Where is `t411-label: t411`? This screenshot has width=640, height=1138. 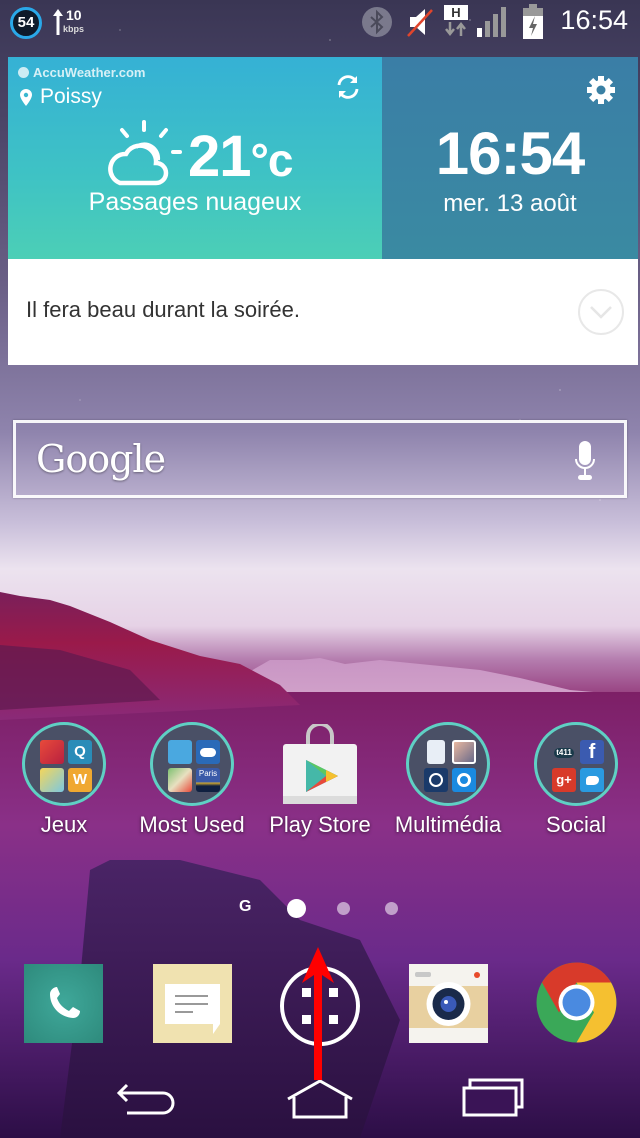 t411-label: t411 is located at coordinates (564, 753).